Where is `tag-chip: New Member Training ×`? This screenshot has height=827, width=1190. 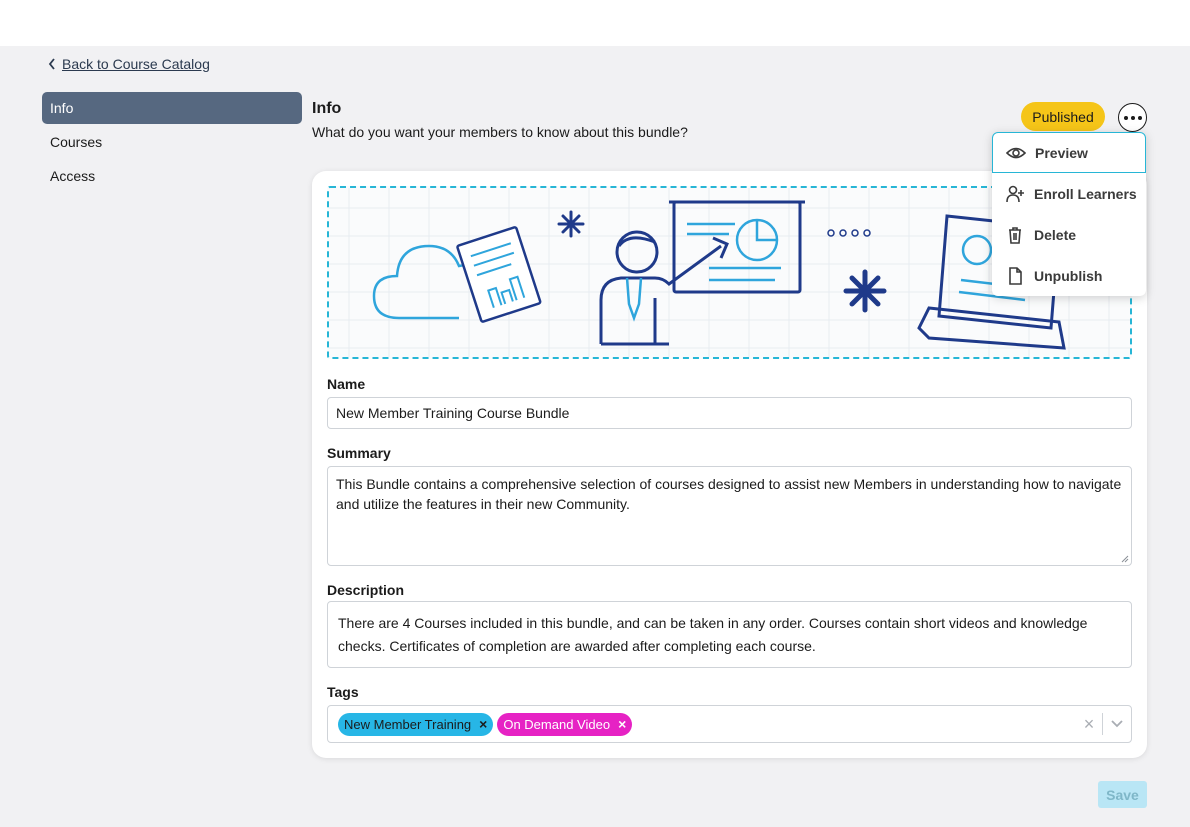 tag-chip: New Member Training × is located at coordinates (416, 724).